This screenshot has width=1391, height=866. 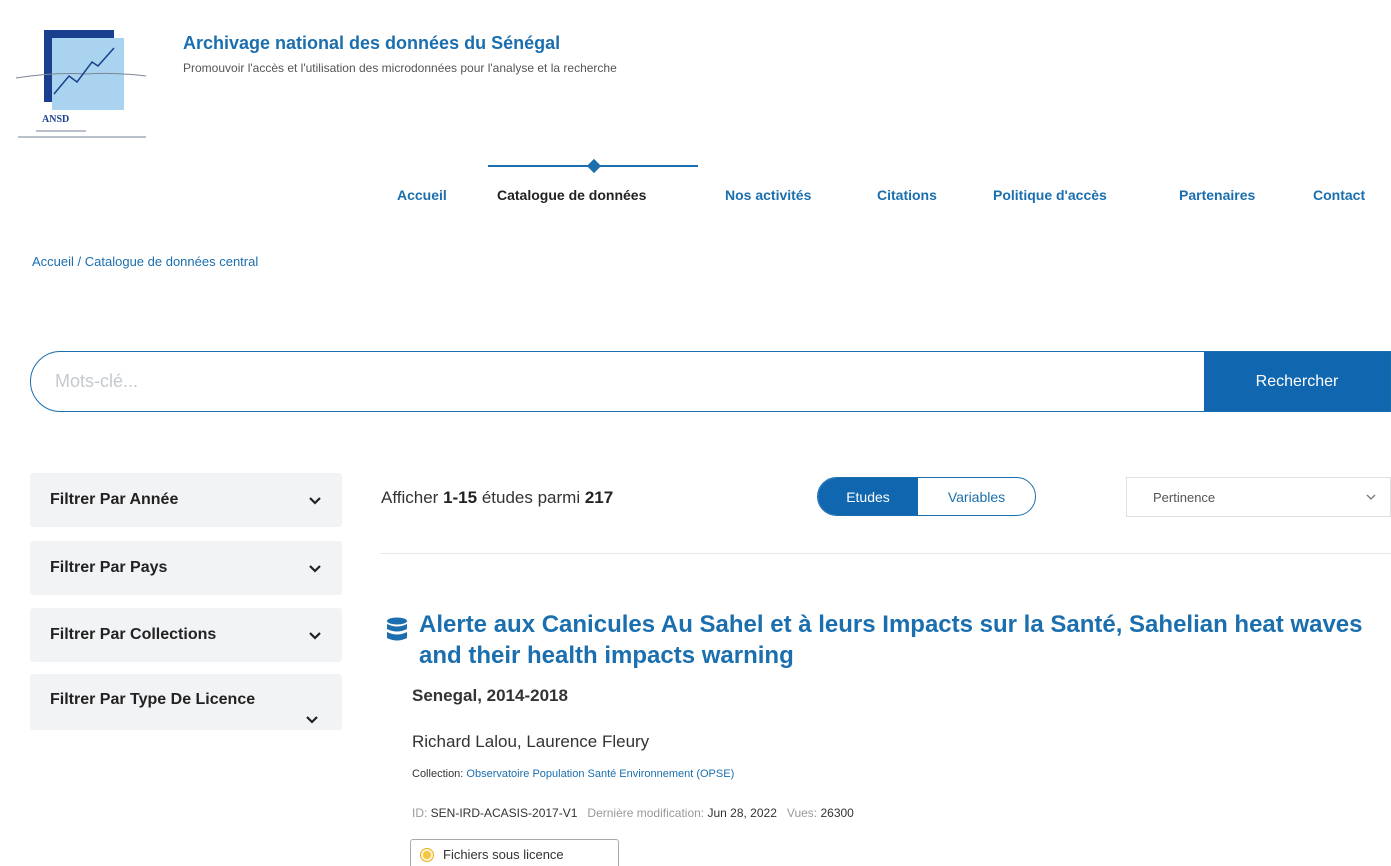 What do you see at coordinates (1258, 497) in the screenshot?
I see `sort-select: Pertinence` at bounding box center [1258, 497].